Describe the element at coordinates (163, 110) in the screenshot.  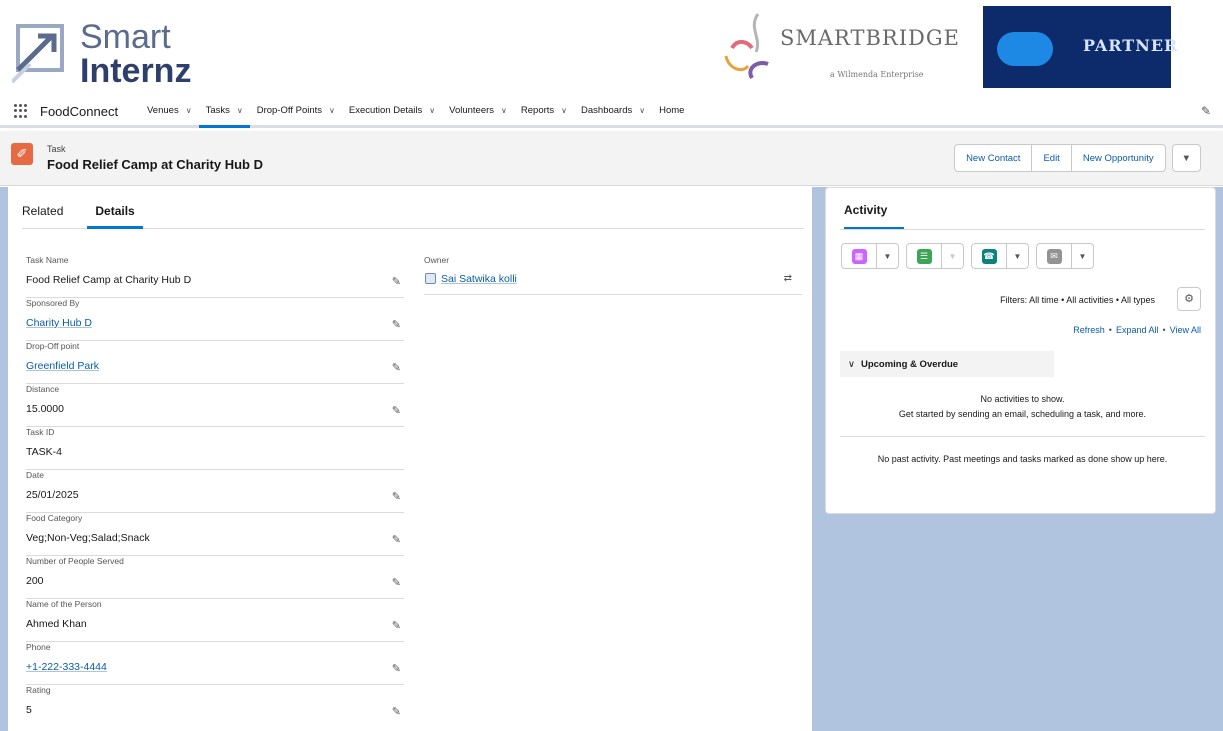
I see `nav-item-label: Venues` at that location.